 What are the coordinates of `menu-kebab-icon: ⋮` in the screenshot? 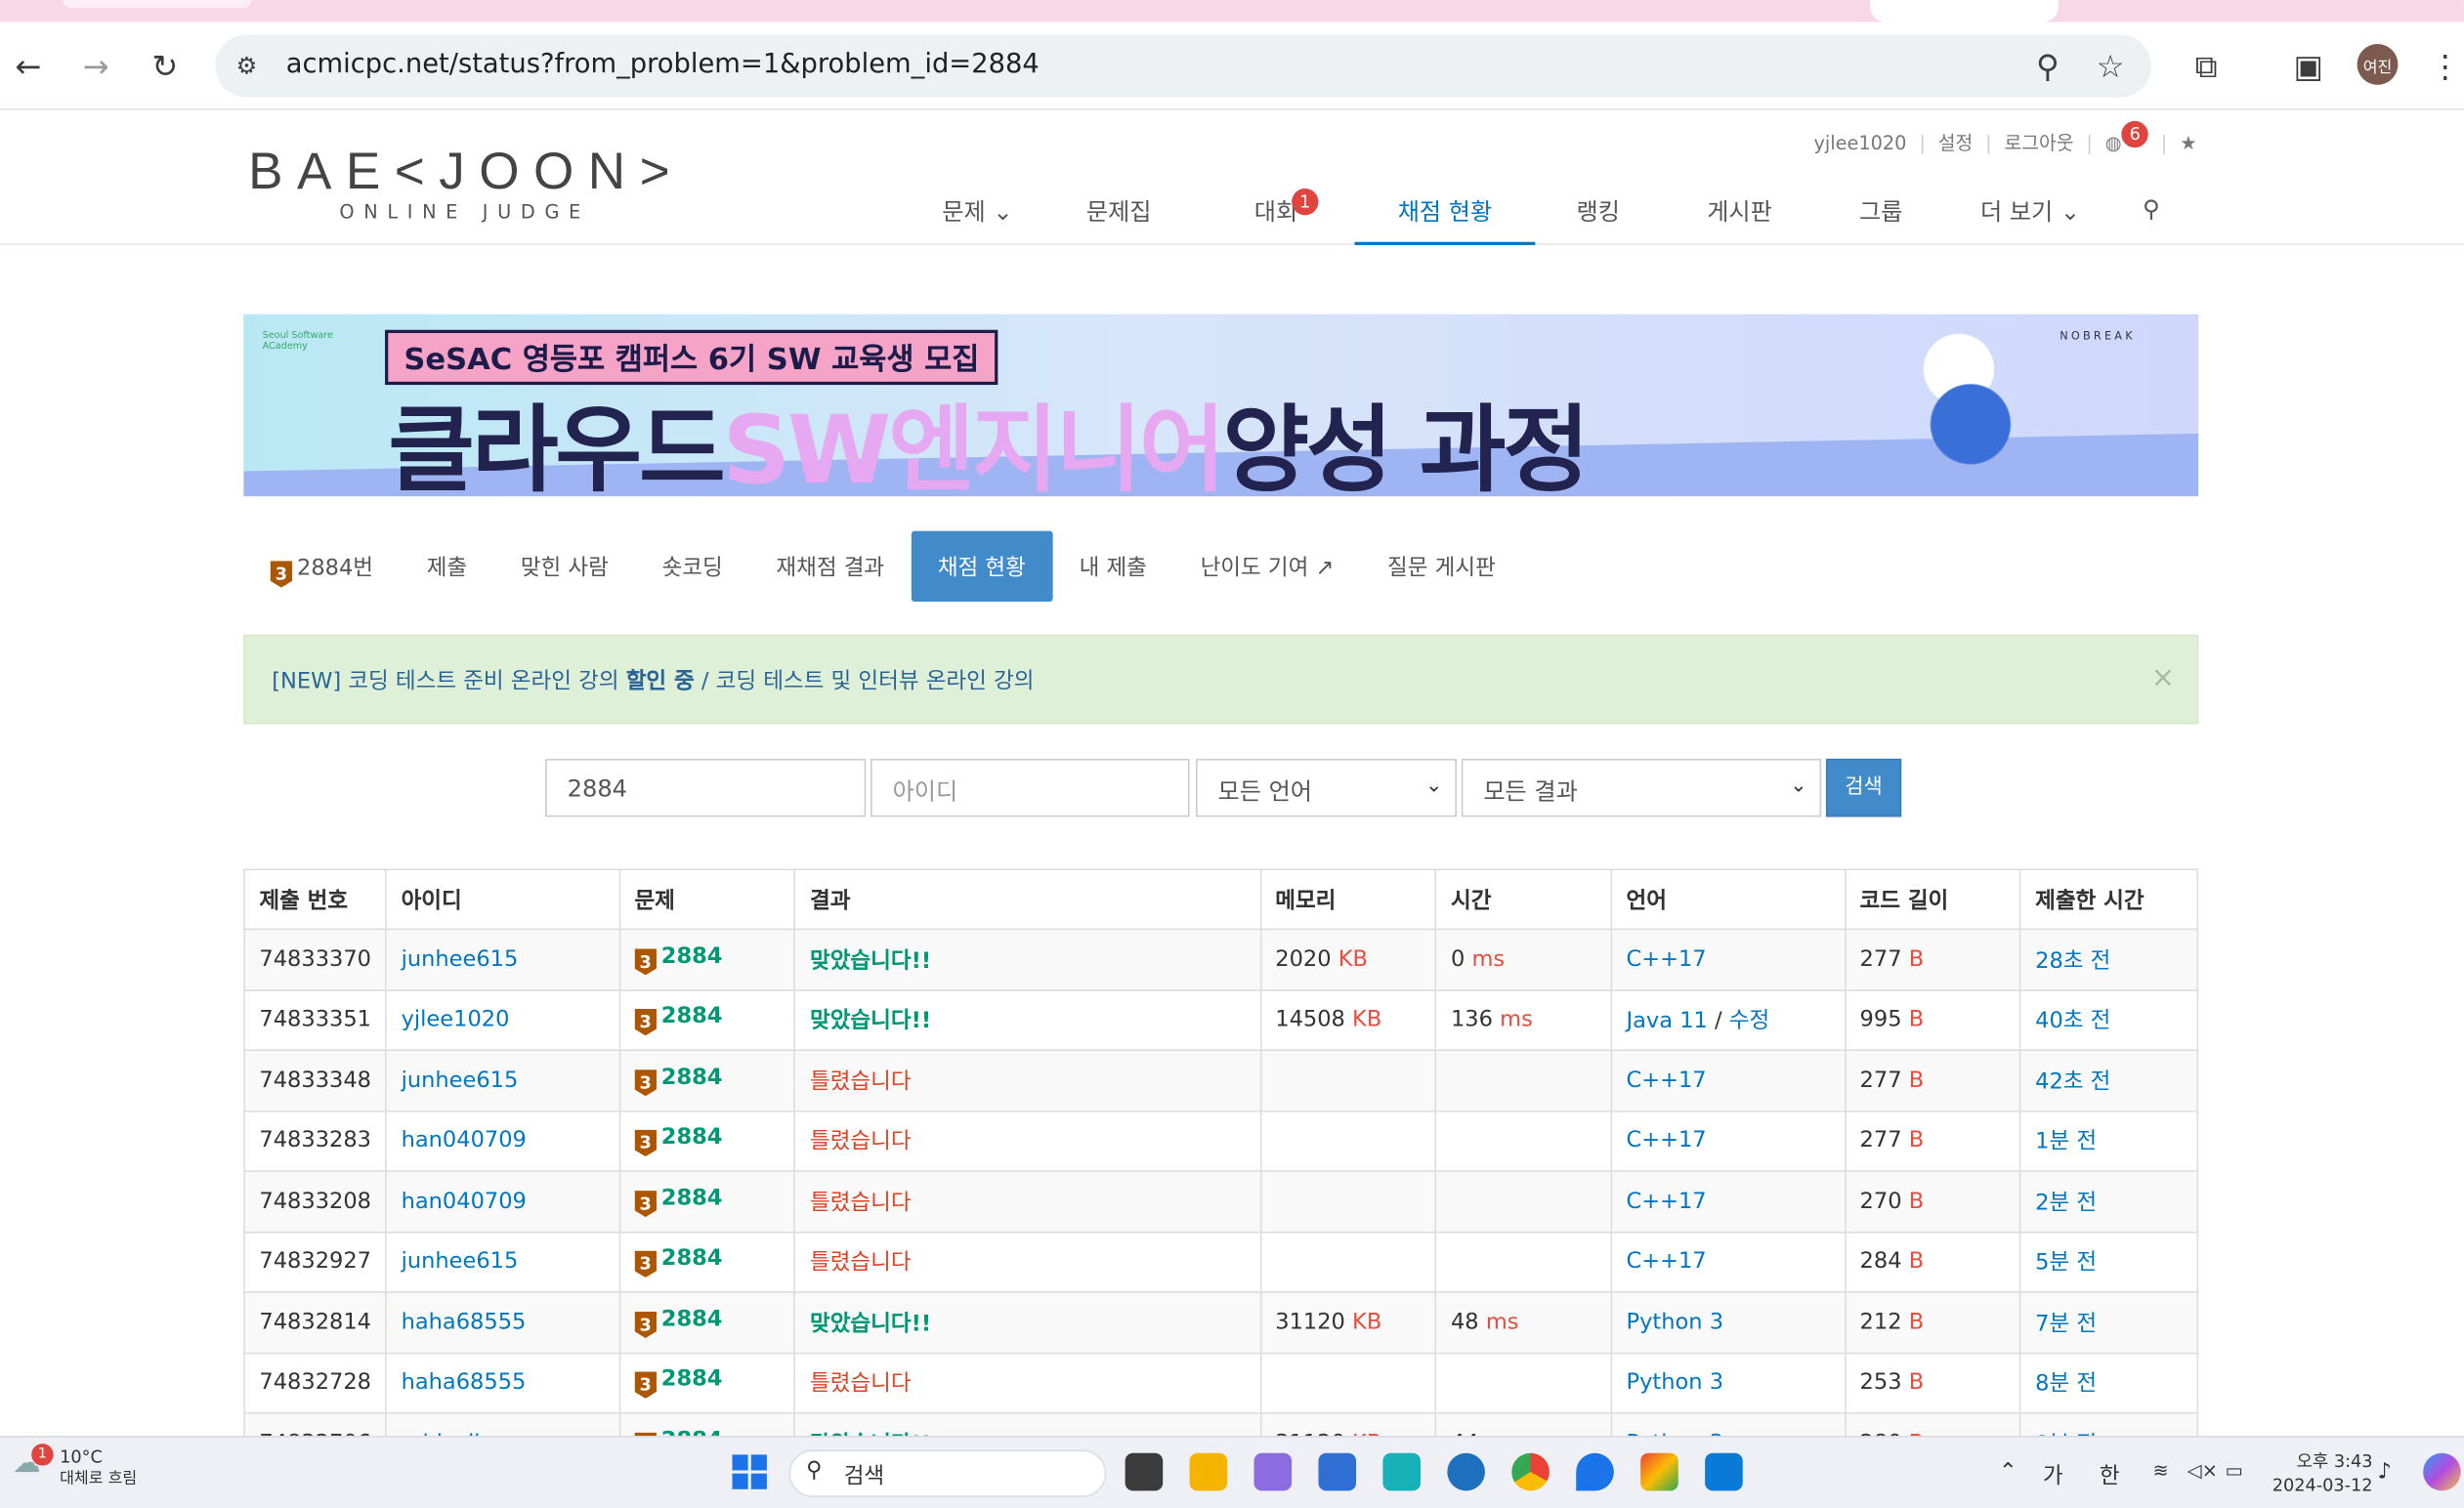 It's located at (2443, 66).